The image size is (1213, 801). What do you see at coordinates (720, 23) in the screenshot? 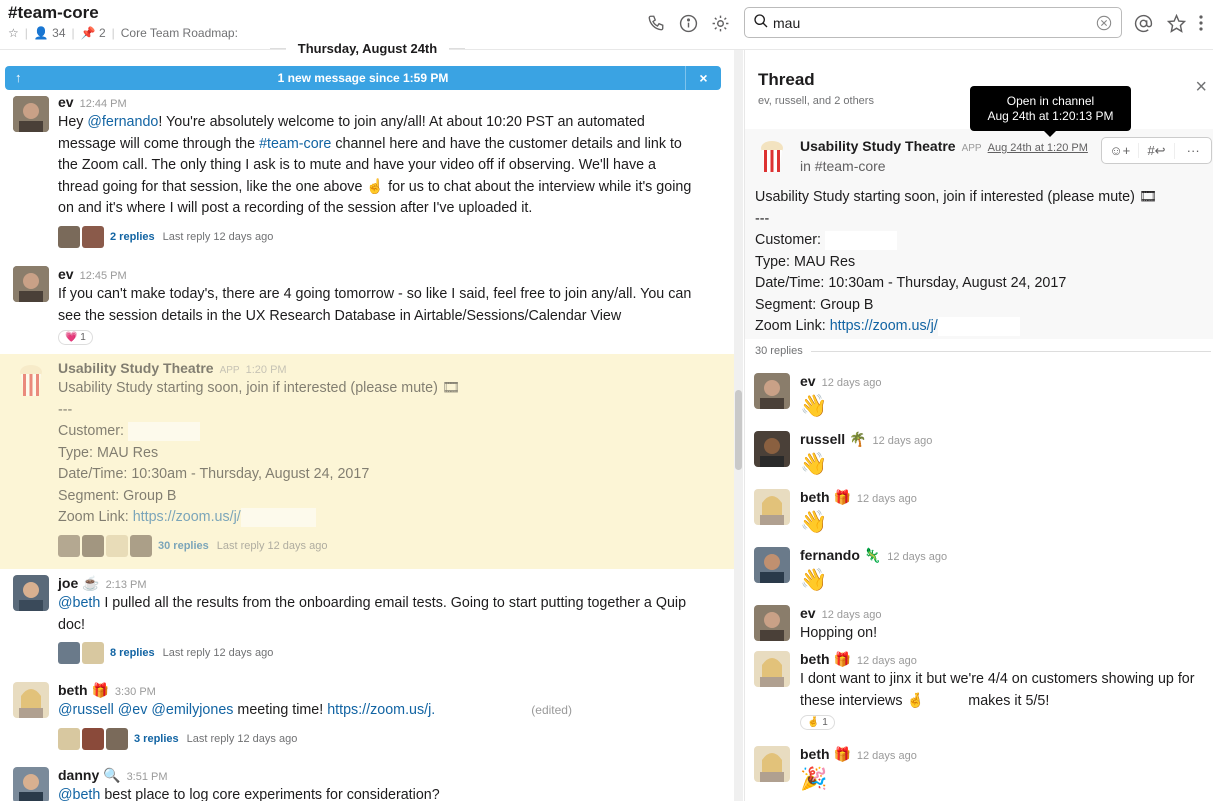
I see `gear-icon` at bounding box center [720, 23].